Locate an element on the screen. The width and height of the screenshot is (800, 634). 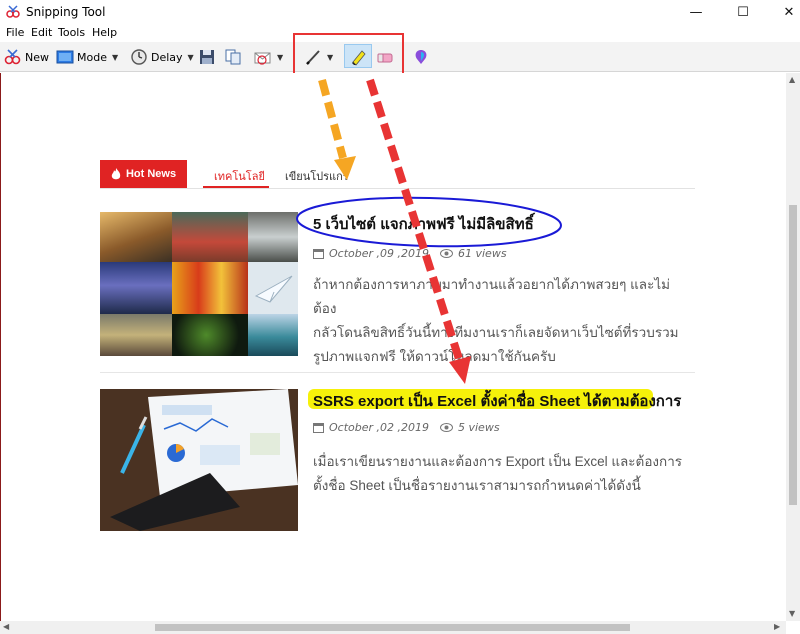
new-snip-button: New is located at coordinates (26, 57).